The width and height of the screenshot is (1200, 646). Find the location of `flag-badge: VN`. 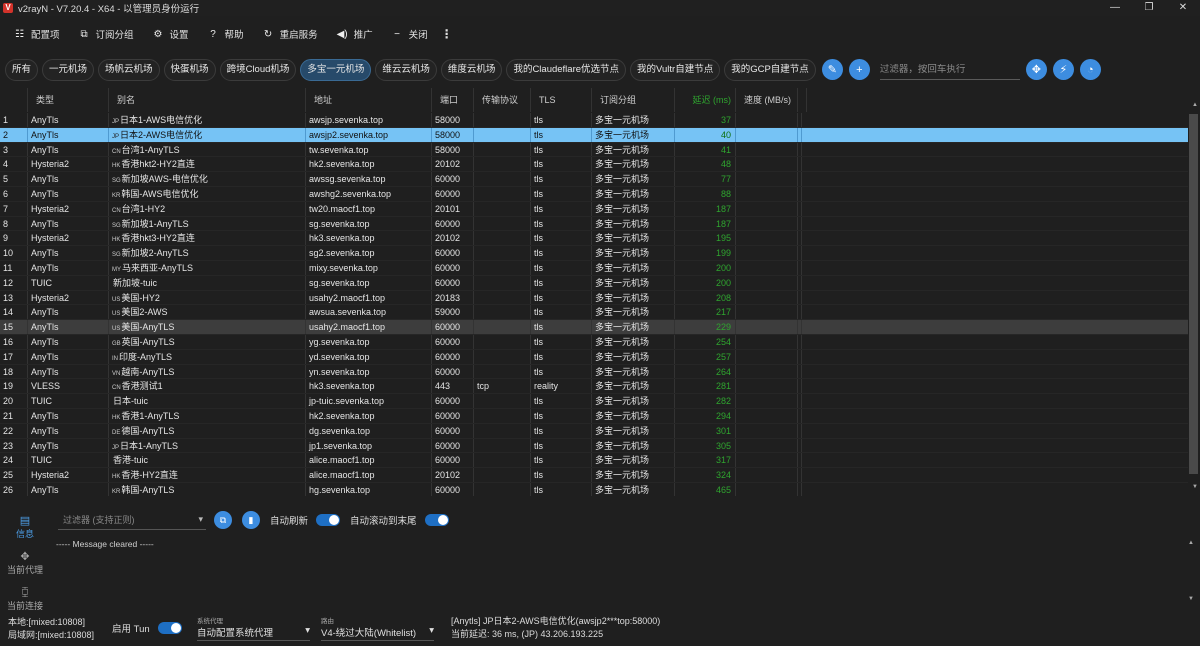

flag-badge: VN is located at coordinates (116, 373).